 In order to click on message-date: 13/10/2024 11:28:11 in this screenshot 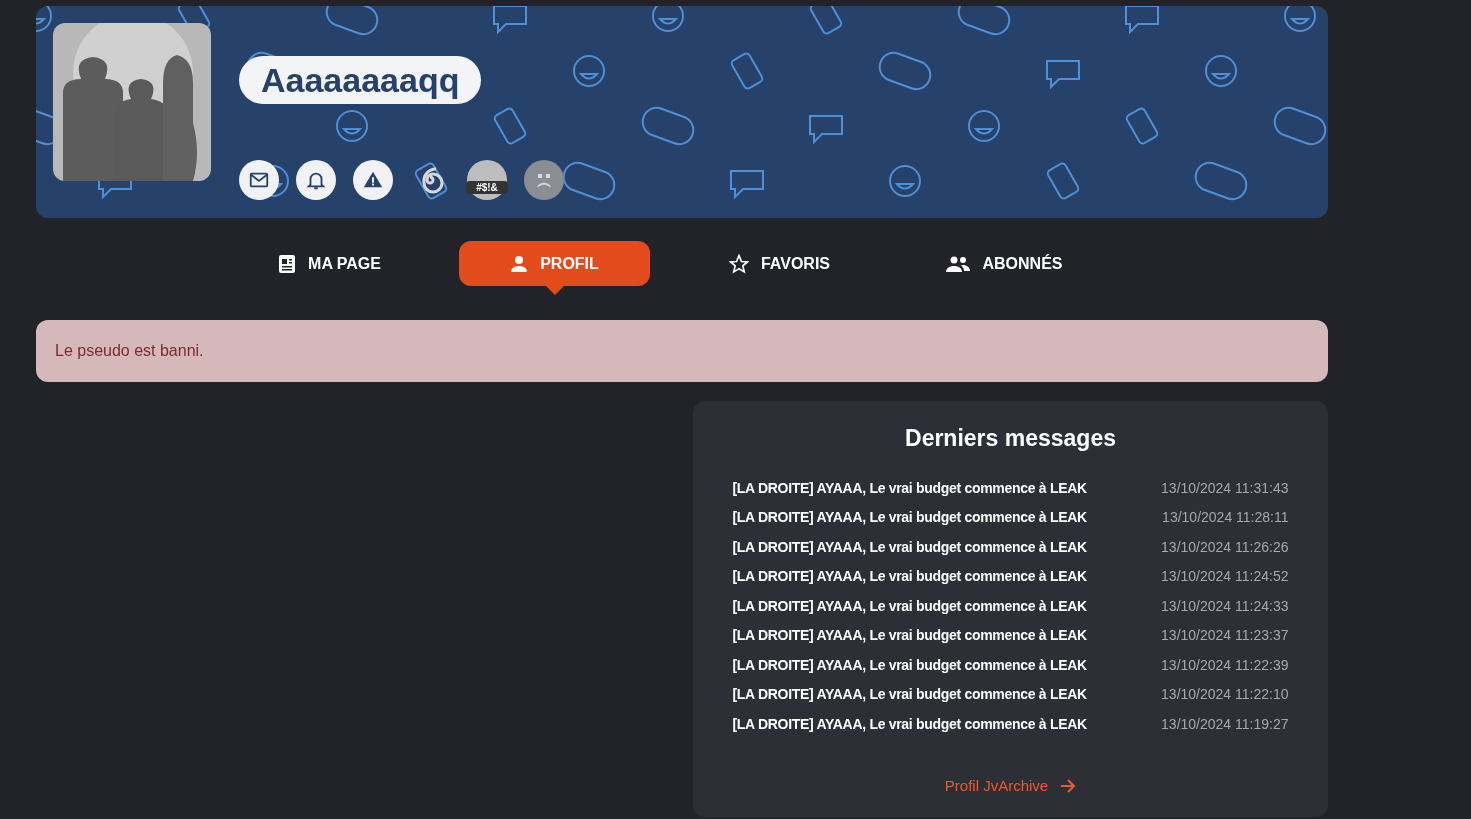, I will do `click(1225, 517)`.